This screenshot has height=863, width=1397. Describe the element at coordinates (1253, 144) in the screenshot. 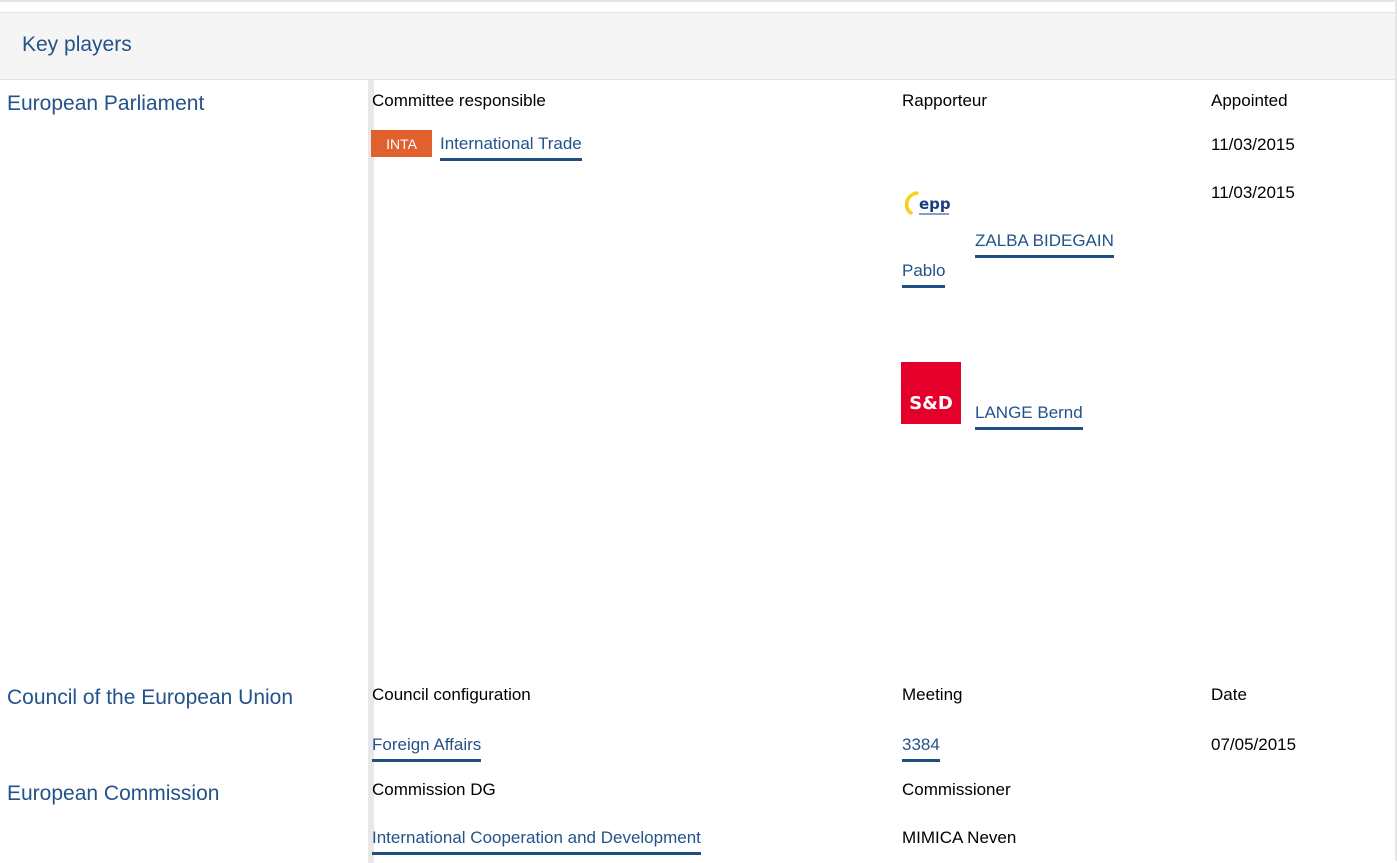

I see `committee-appointed-date: 11/03/2015` at that location.